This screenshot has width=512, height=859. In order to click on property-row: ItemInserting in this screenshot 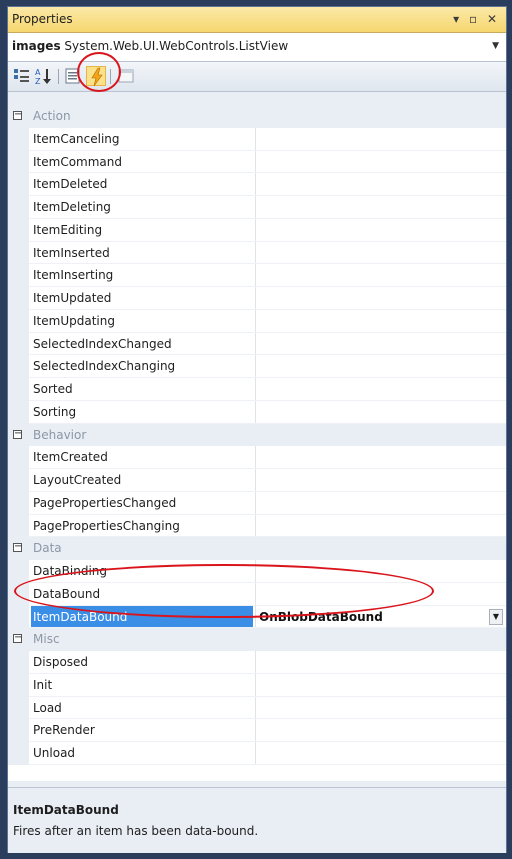, I will do `click(257, 275)`.